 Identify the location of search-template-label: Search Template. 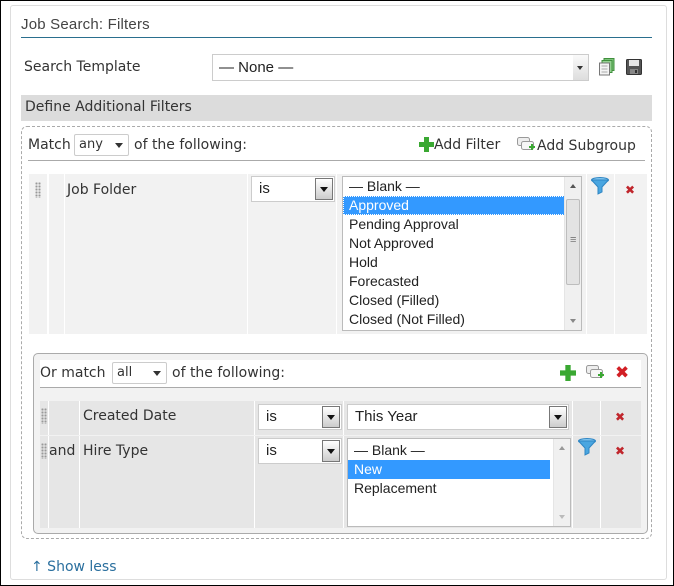
(82, 67).